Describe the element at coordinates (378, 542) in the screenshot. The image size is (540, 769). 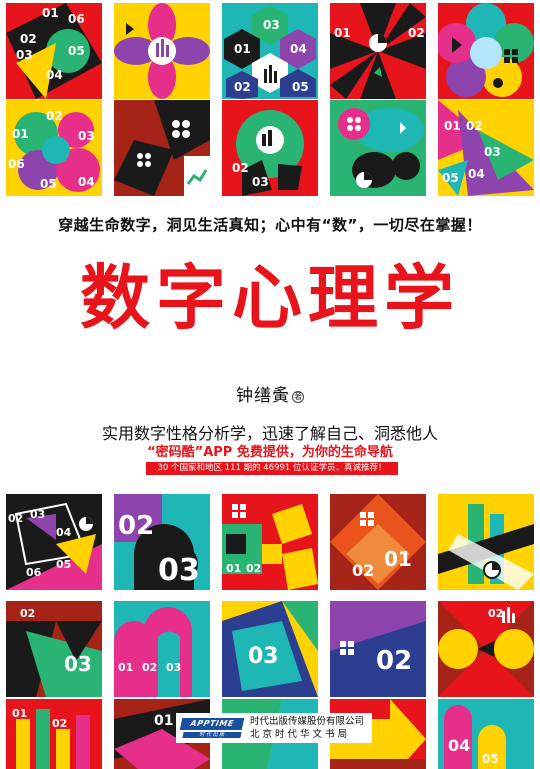
I see `pattern-tile: 02 01` at that location.